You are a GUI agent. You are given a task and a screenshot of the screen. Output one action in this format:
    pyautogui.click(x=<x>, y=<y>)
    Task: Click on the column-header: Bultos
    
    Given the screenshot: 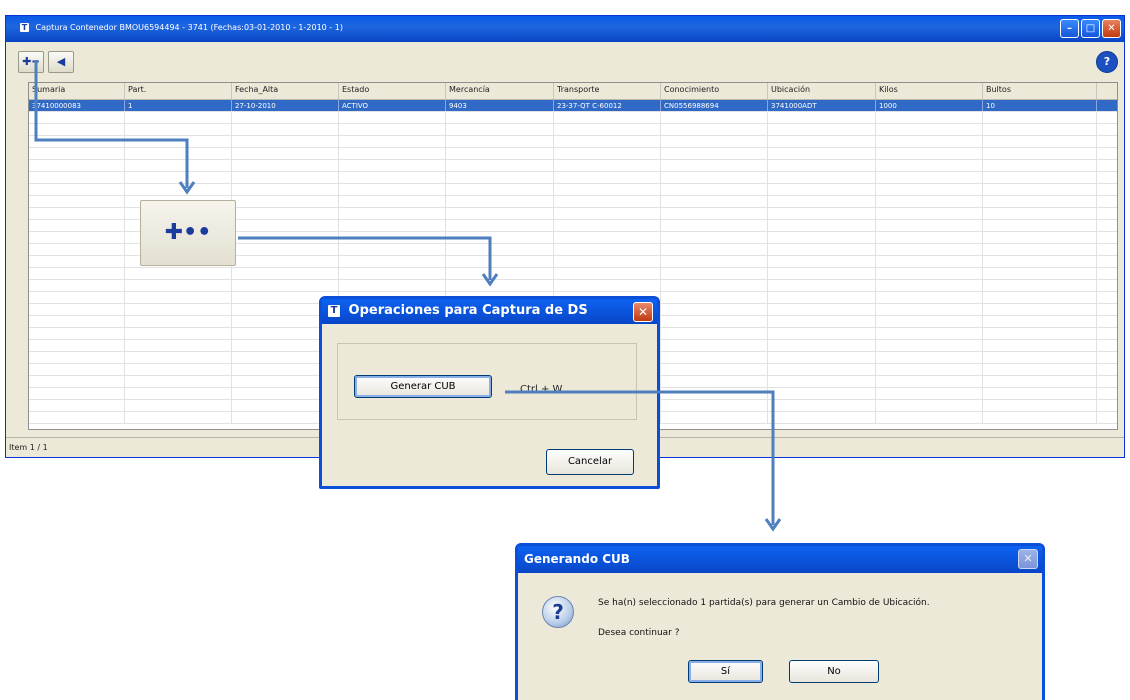 What is the action you would take?
    pyautogui.click(x=1040, y=91)
    